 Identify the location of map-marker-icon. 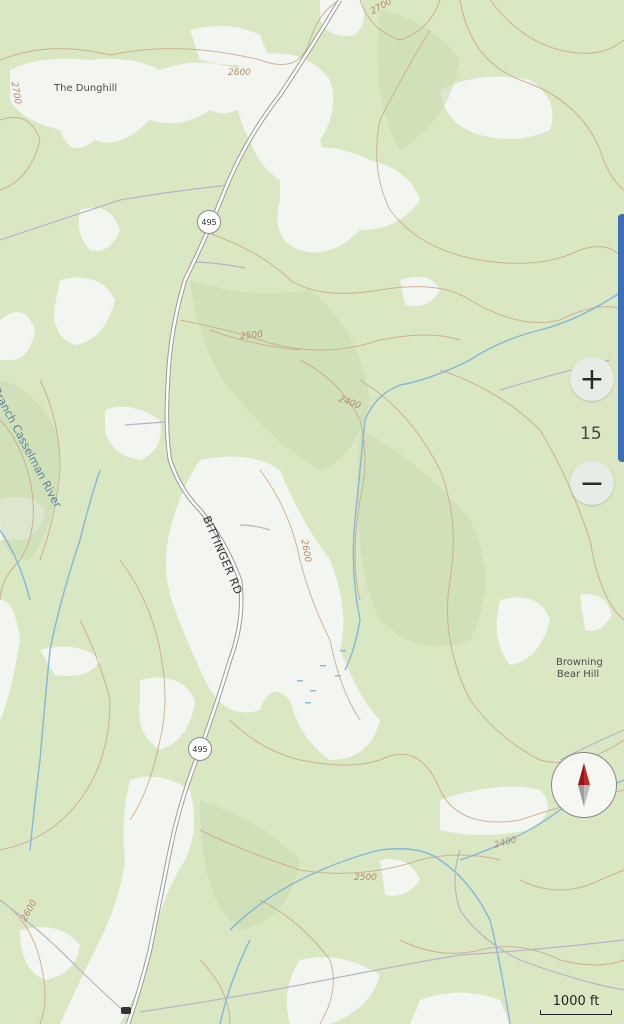
(126, 1010).